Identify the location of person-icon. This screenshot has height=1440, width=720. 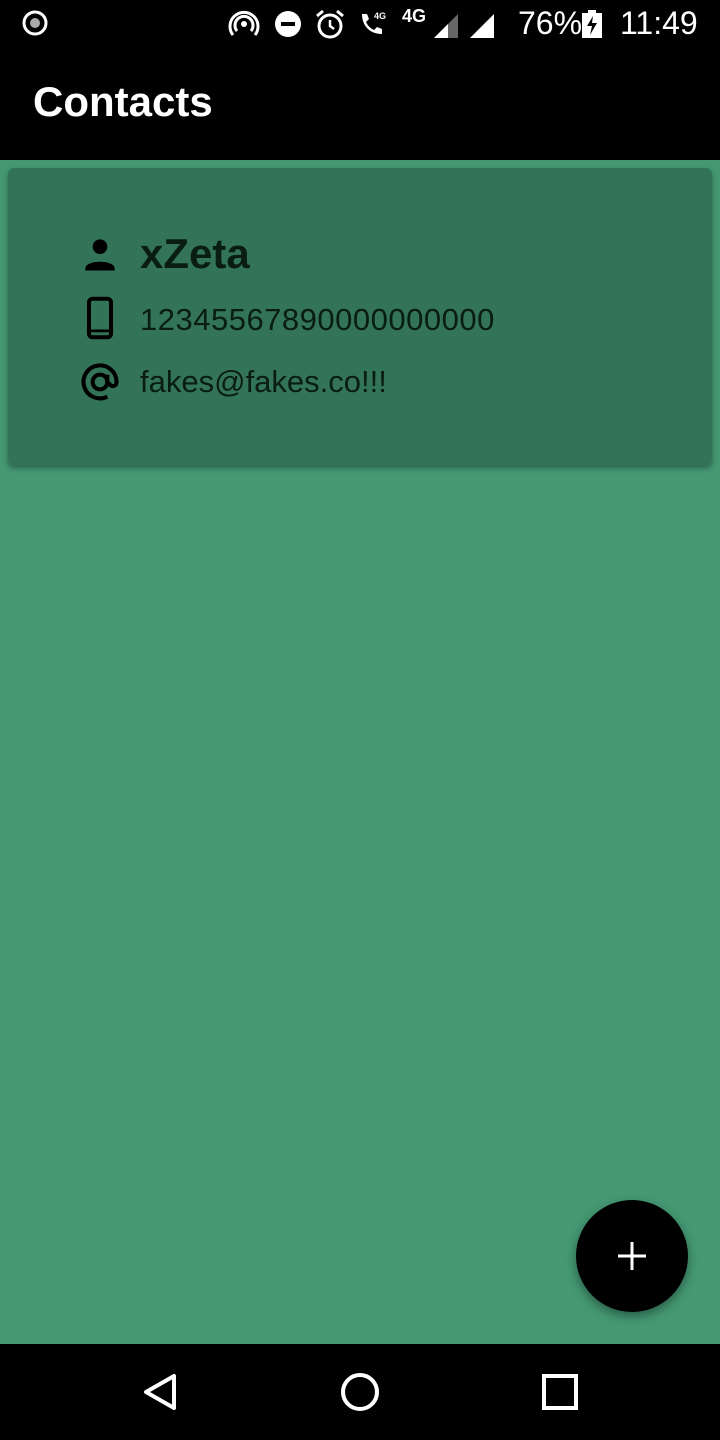
(100, 255).